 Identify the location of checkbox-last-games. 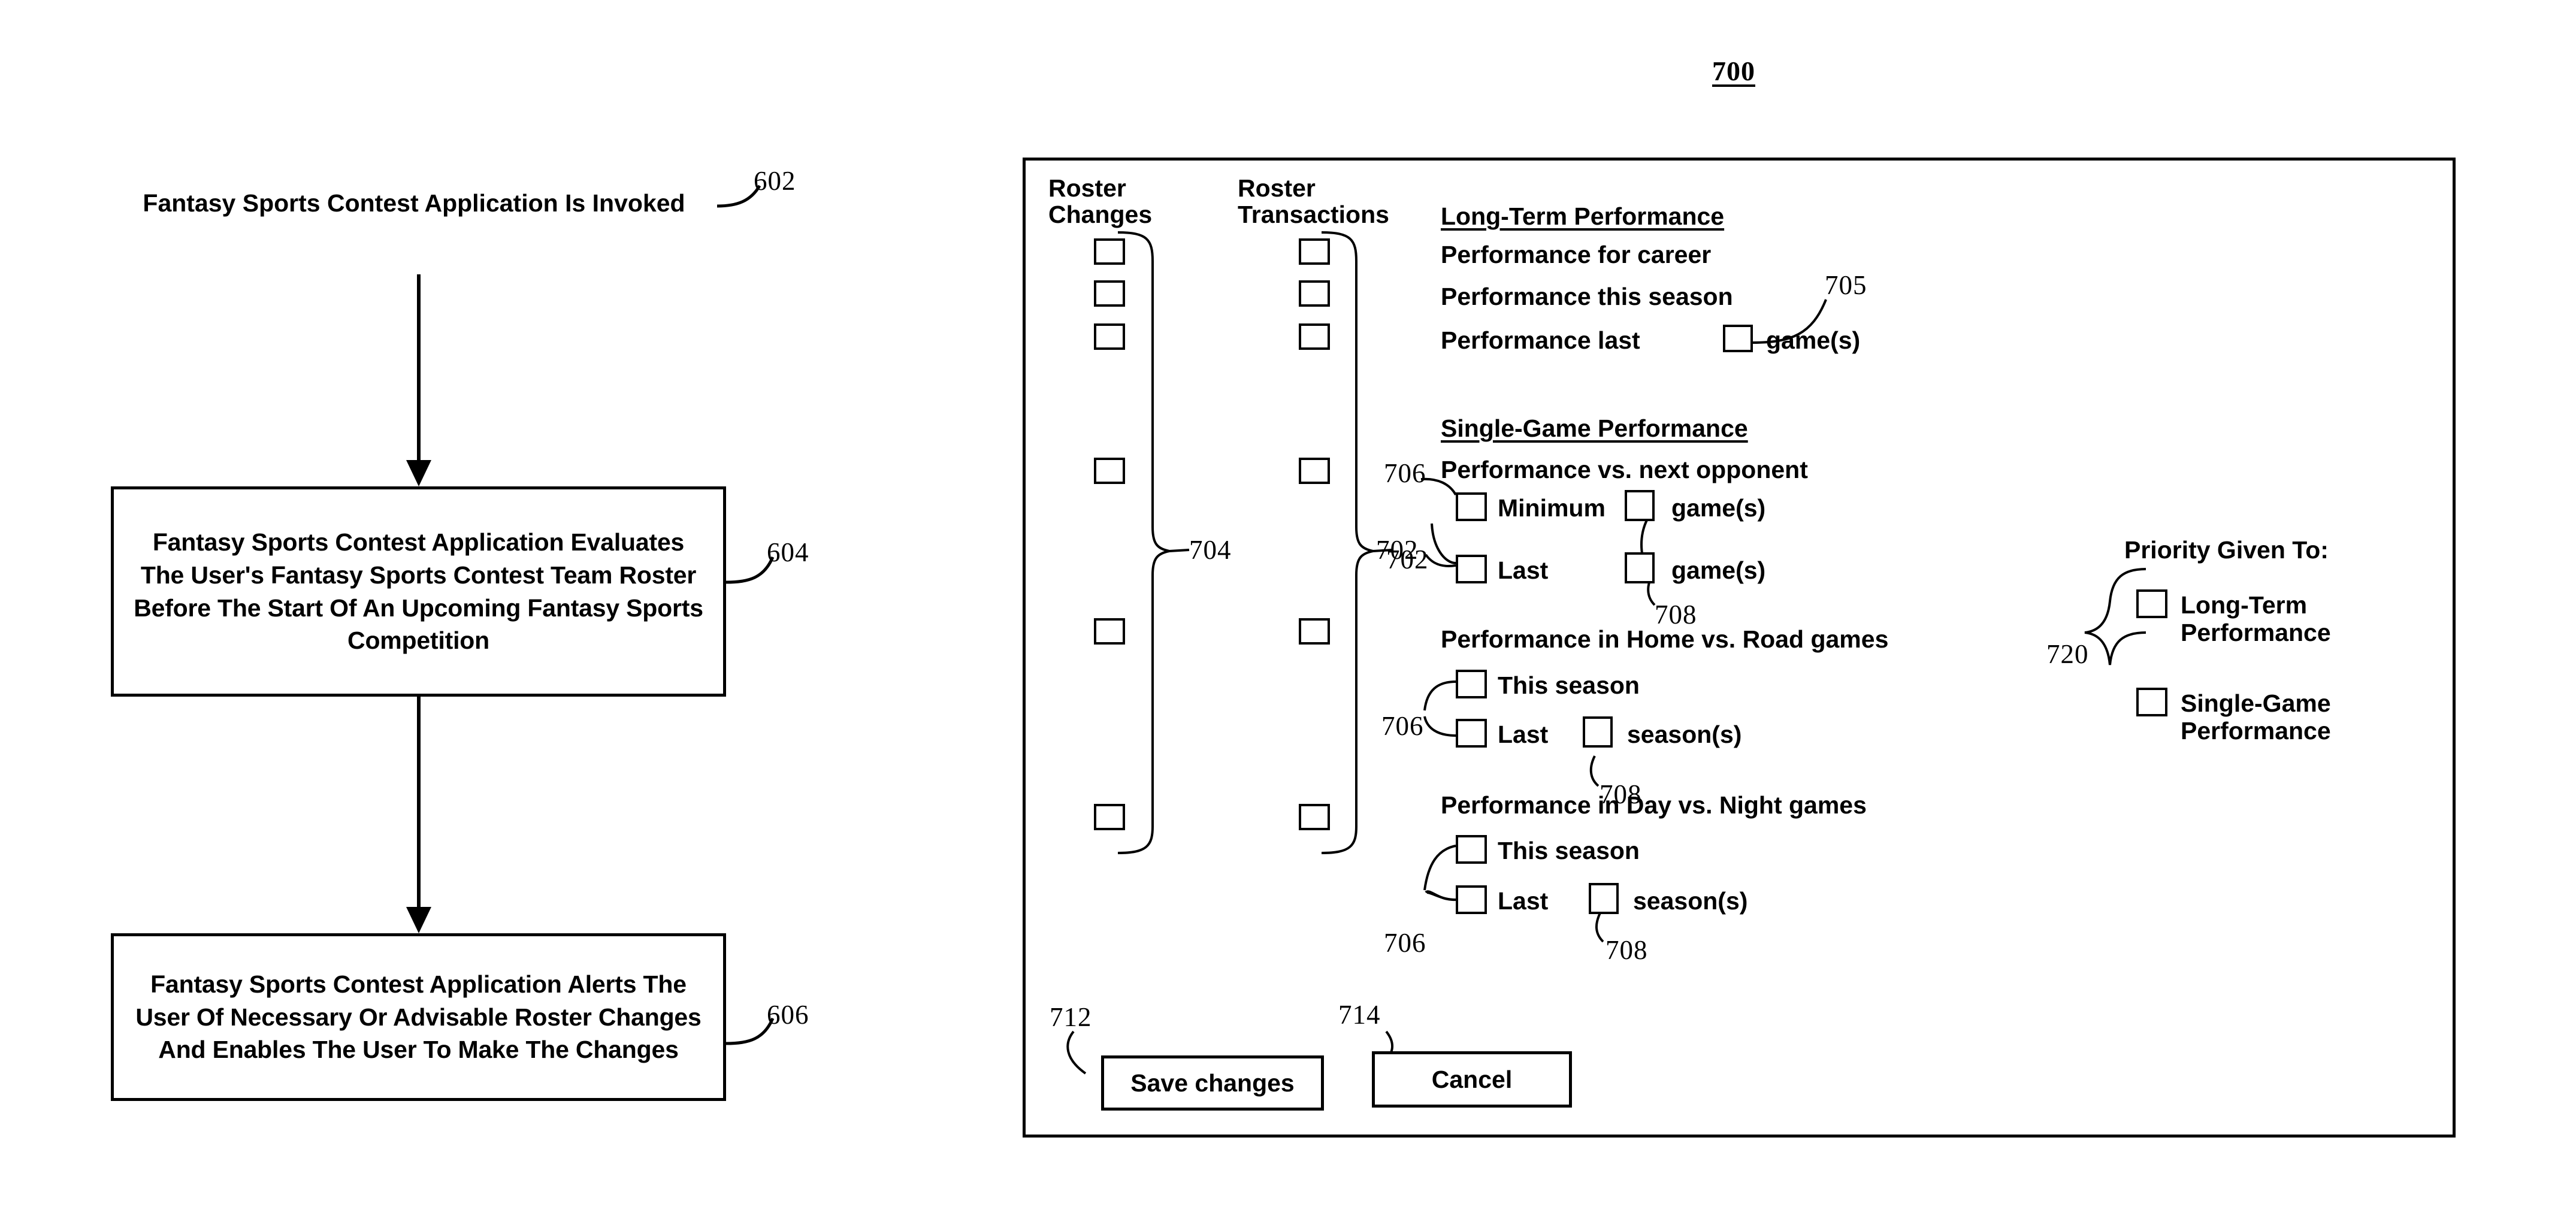
(1471, 569).